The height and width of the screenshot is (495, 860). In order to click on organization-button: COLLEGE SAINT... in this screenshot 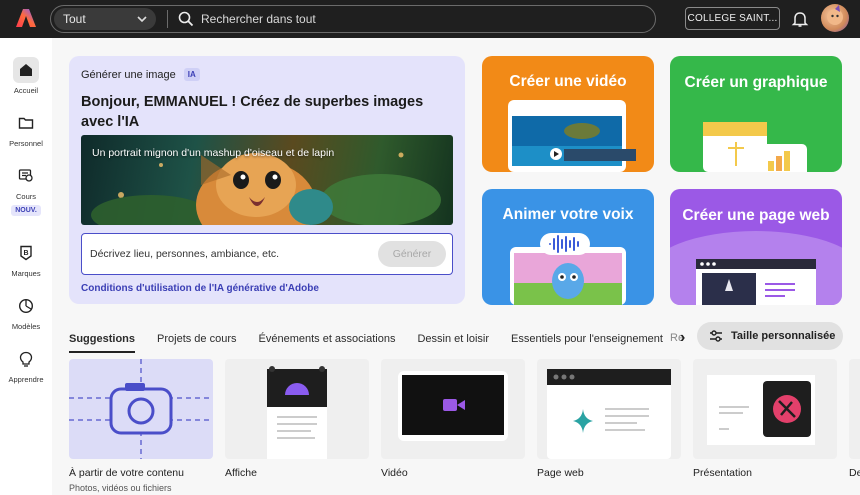, I will do `click(732, 18)`.